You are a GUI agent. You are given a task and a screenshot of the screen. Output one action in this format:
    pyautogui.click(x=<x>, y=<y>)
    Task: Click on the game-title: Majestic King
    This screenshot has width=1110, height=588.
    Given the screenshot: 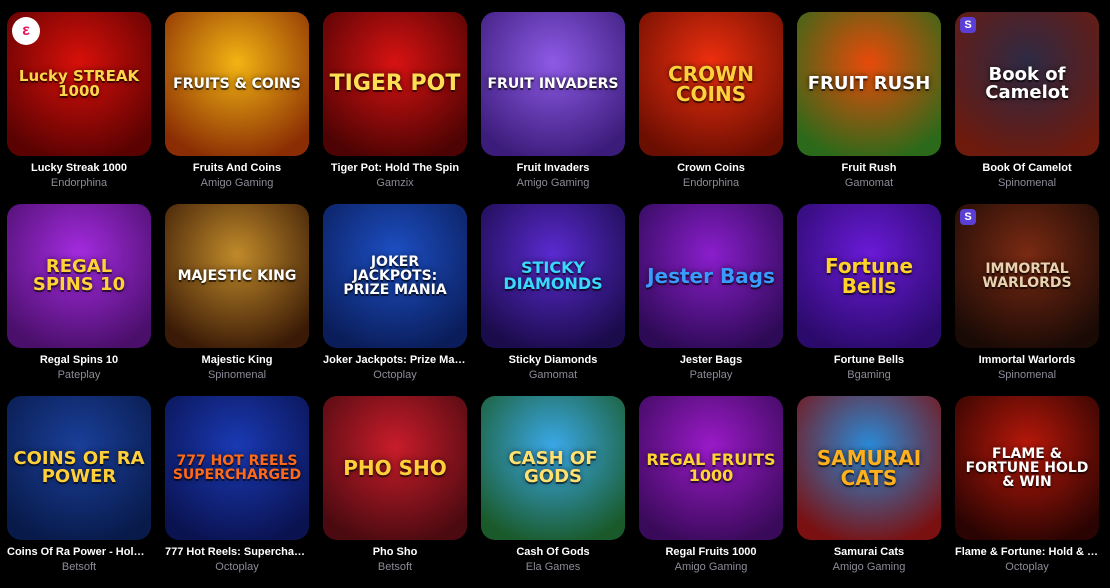 What is the action you would take?
    pyautogui.click(x=237, y=360)
    